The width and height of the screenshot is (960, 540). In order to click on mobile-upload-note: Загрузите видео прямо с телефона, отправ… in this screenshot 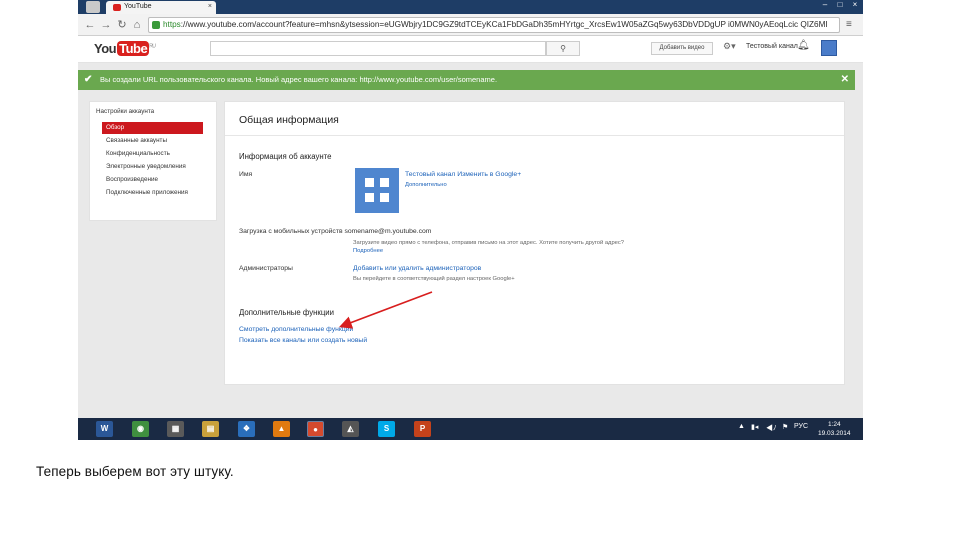, I will do `click(489, 243)`.